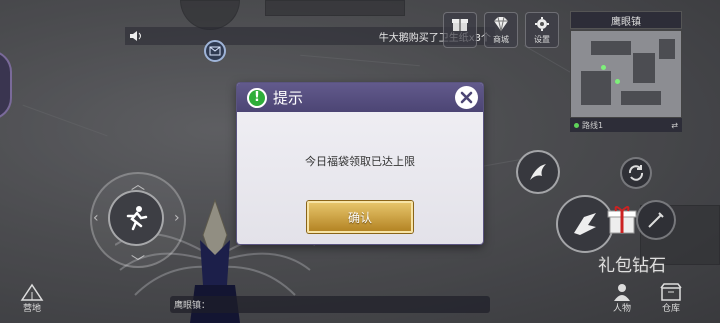 The image size is (720, 323). What do you see at coordinates (138, 263) in the screenshot?
I see `joystick-down-arrow: ﹀` at bounding box center [138, 263].